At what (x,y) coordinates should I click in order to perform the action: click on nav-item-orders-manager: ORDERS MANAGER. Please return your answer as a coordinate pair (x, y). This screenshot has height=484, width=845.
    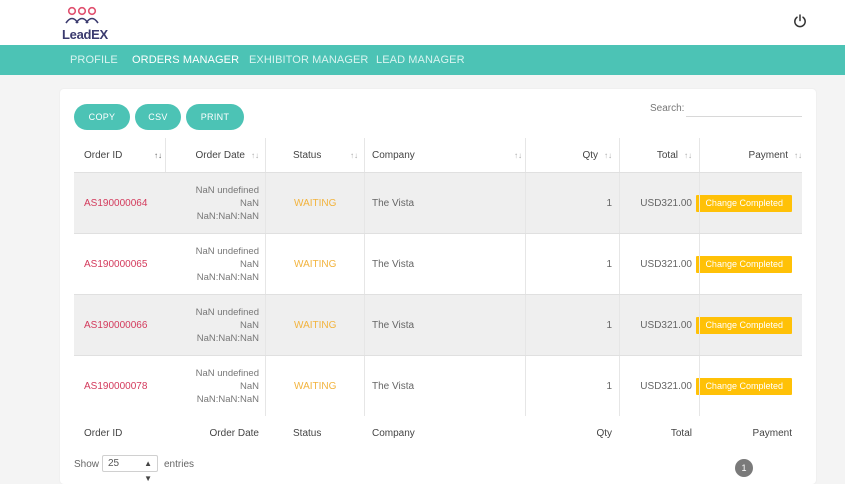
    Looking at the image, I should click on (185, 60).